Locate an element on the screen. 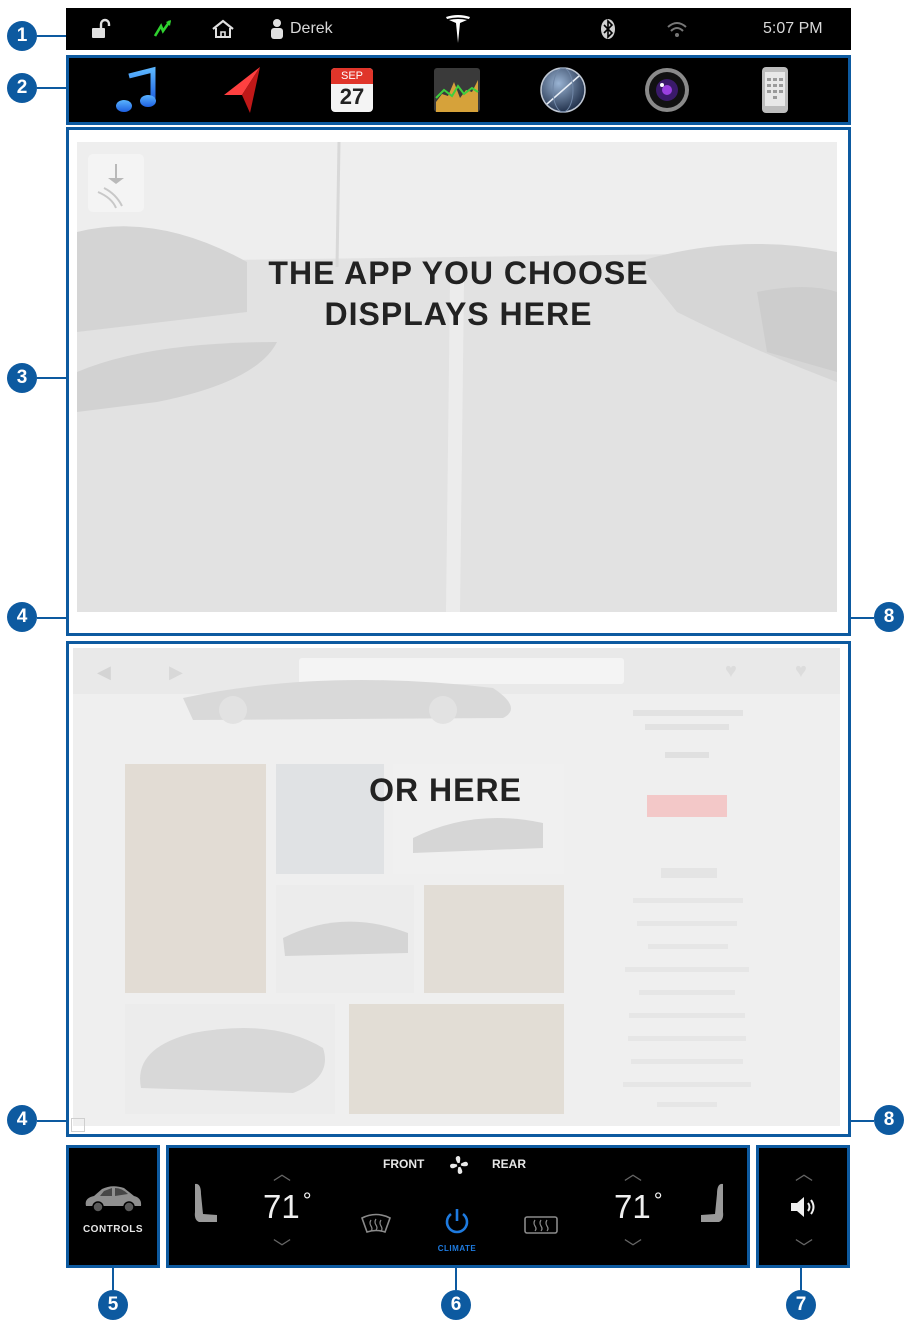  volume-up-button: ︿ is located at coordinates (804, 1173).